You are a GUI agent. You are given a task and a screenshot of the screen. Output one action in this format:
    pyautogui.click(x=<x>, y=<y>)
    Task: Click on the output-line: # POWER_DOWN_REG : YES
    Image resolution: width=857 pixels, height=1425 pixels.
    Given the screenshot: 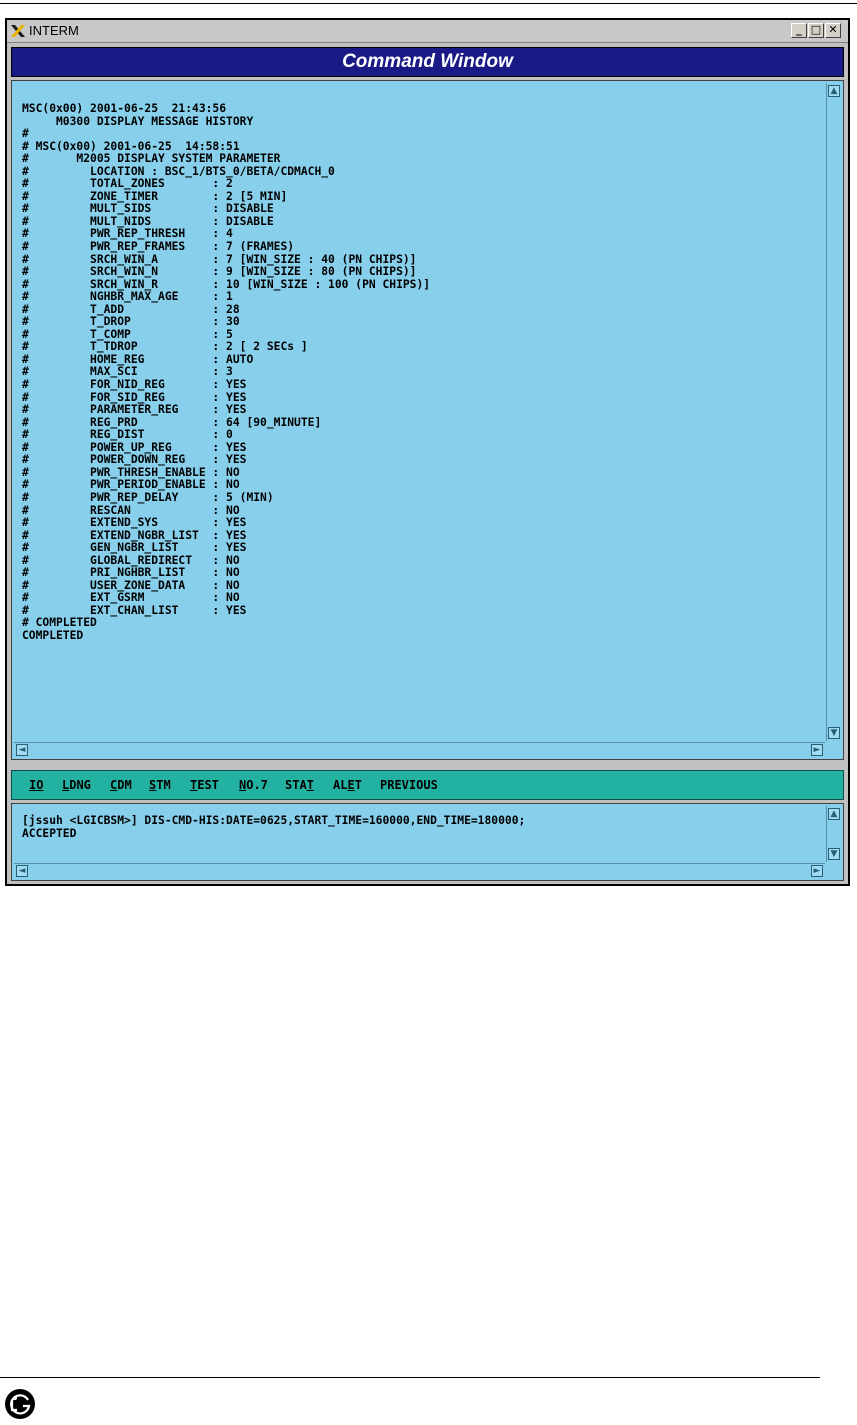 What is the action you would take?
    pyautogui.click(x=134, y=460)
    